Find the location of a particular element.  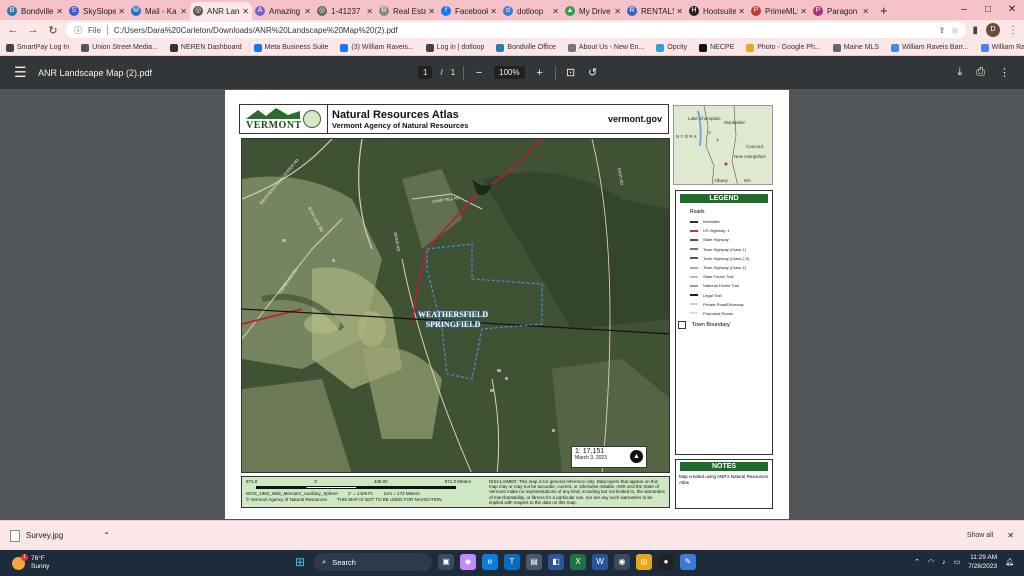

bookmark-item: Maine MLS is located at coordinates (855, 47).